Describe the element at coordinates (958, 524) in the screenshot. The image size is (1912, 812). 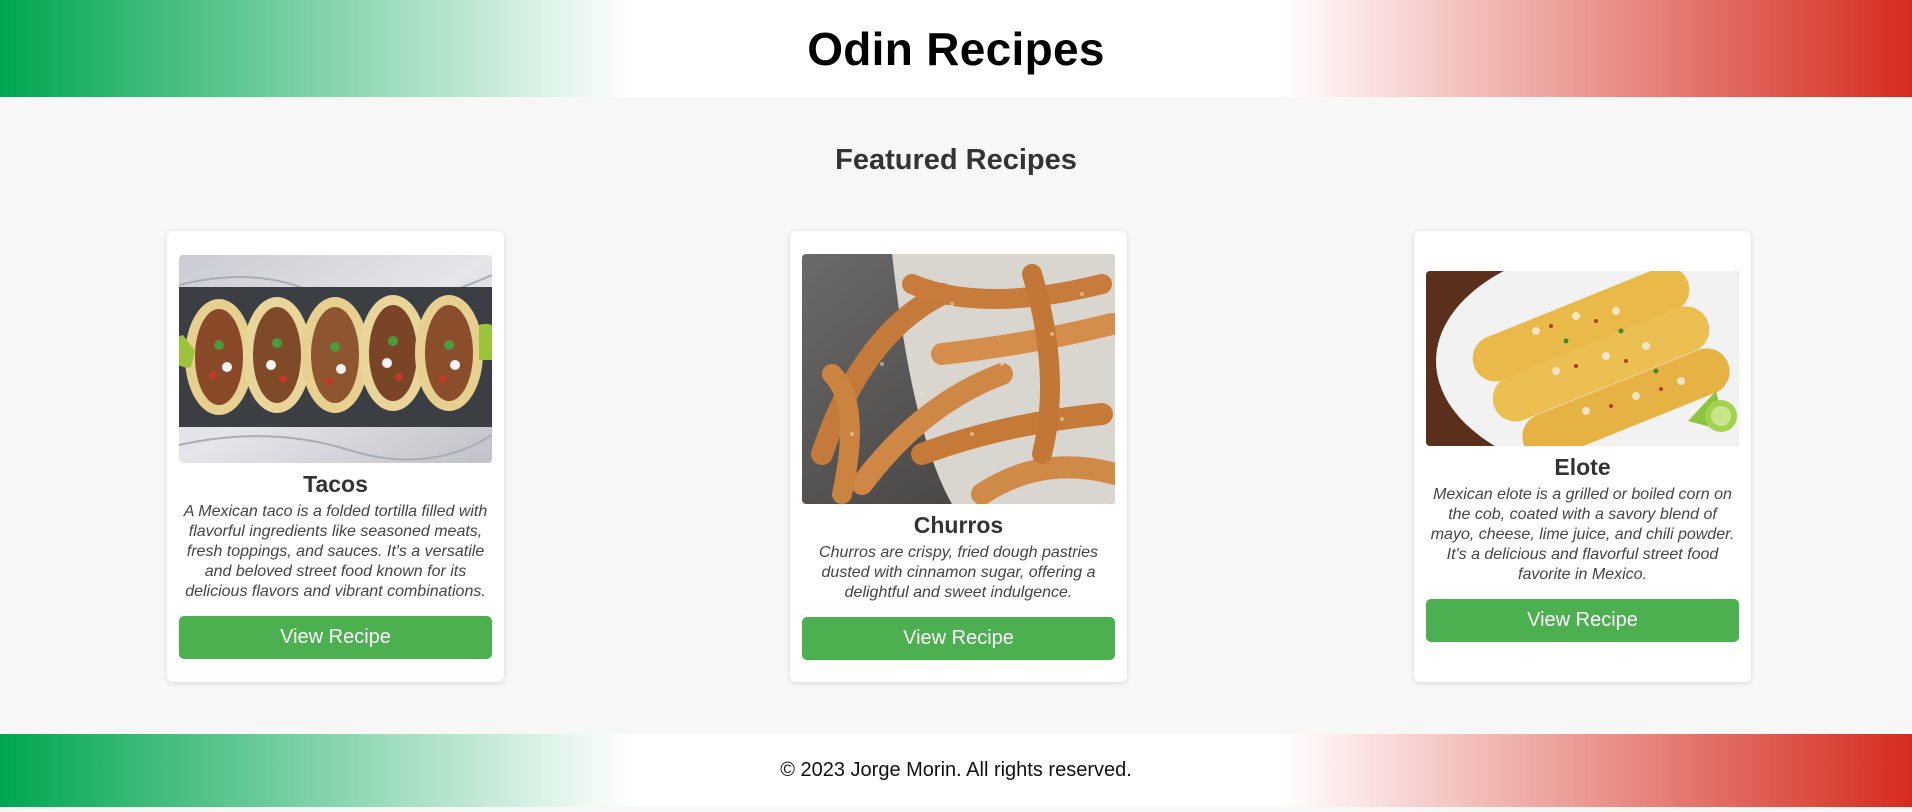
I see `recipe-title: Churros` at that location.